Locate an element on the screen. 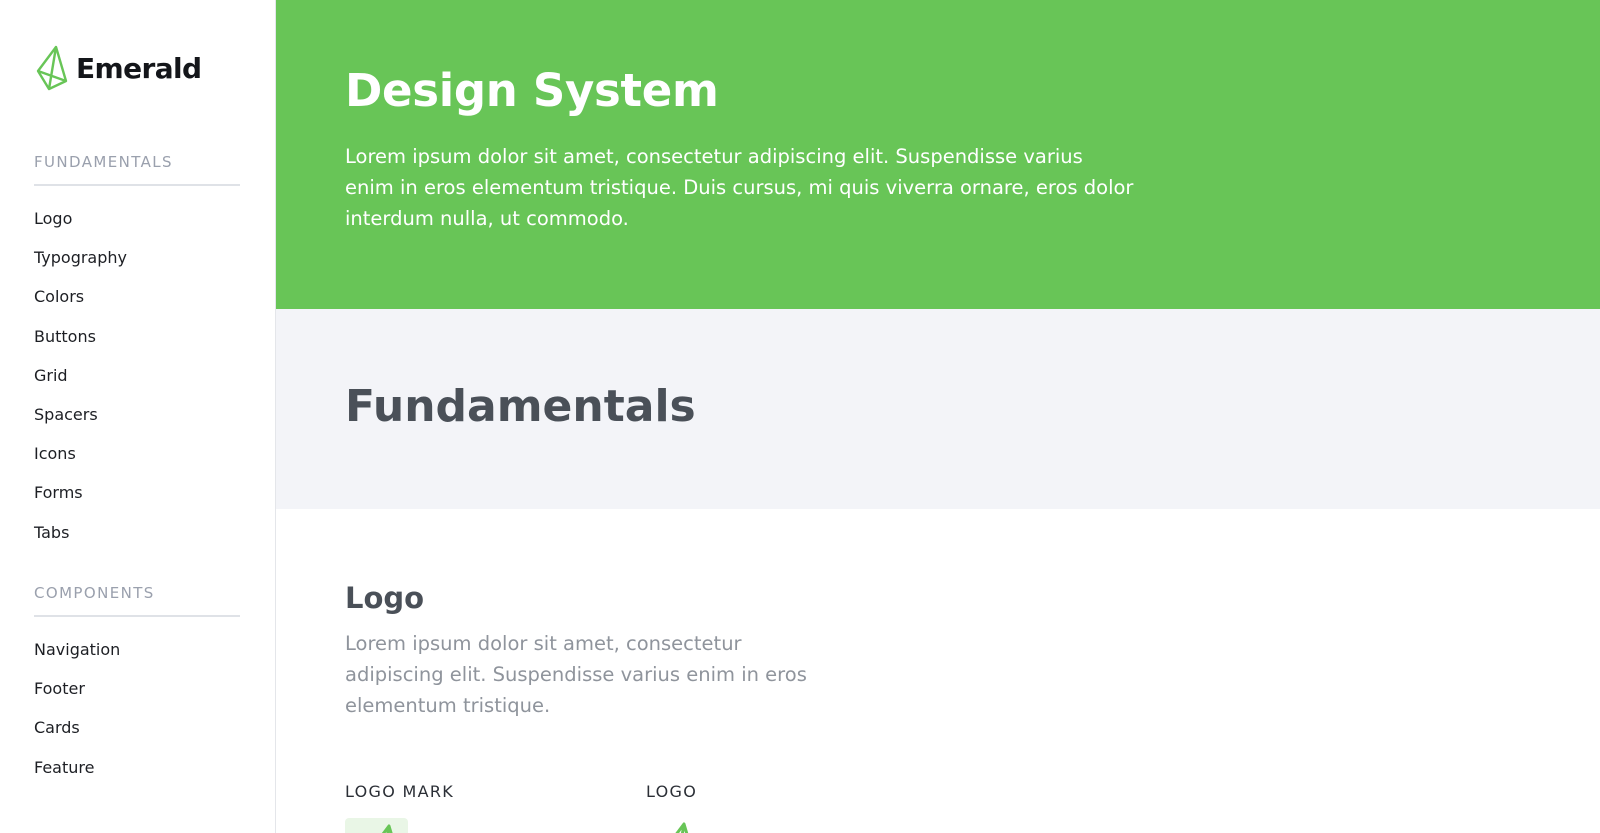 The width and height of the screenshot is (1600, 833). sidebar-heading-fundamentals: FUNDAMENTALS is located at coordinates (137, 169).